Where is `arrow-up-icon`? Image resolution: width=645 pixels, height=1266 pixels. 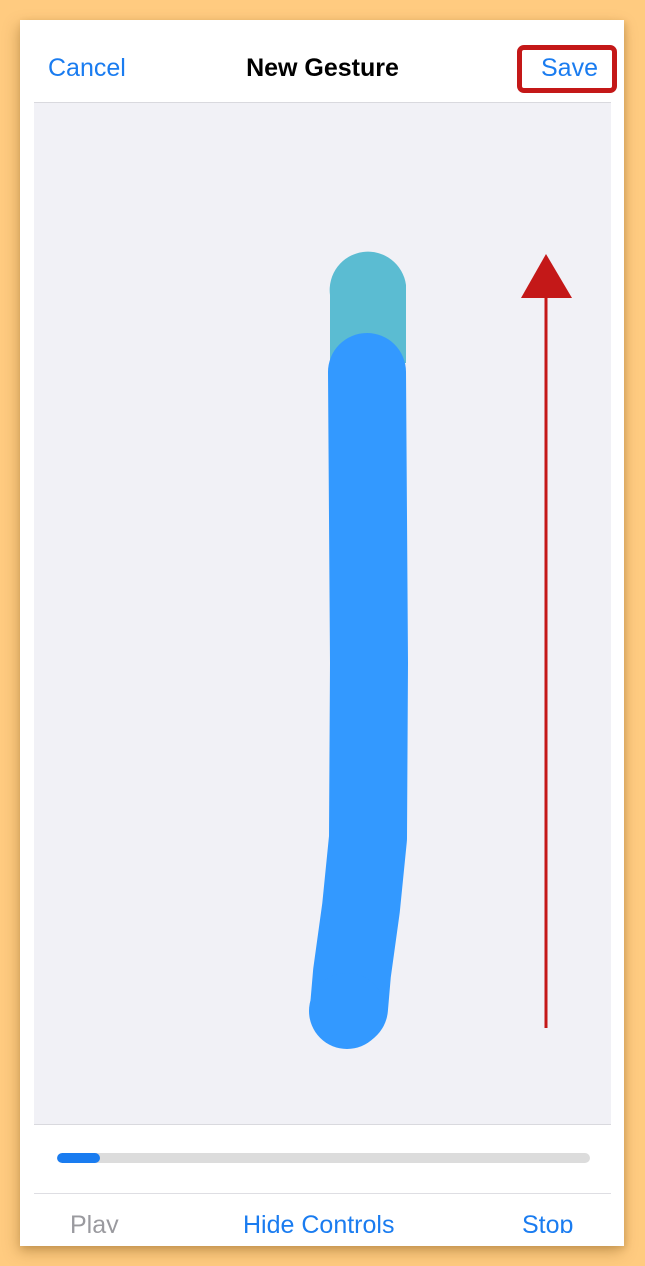
arrow-up-icon is located at coordinates (546, 276).